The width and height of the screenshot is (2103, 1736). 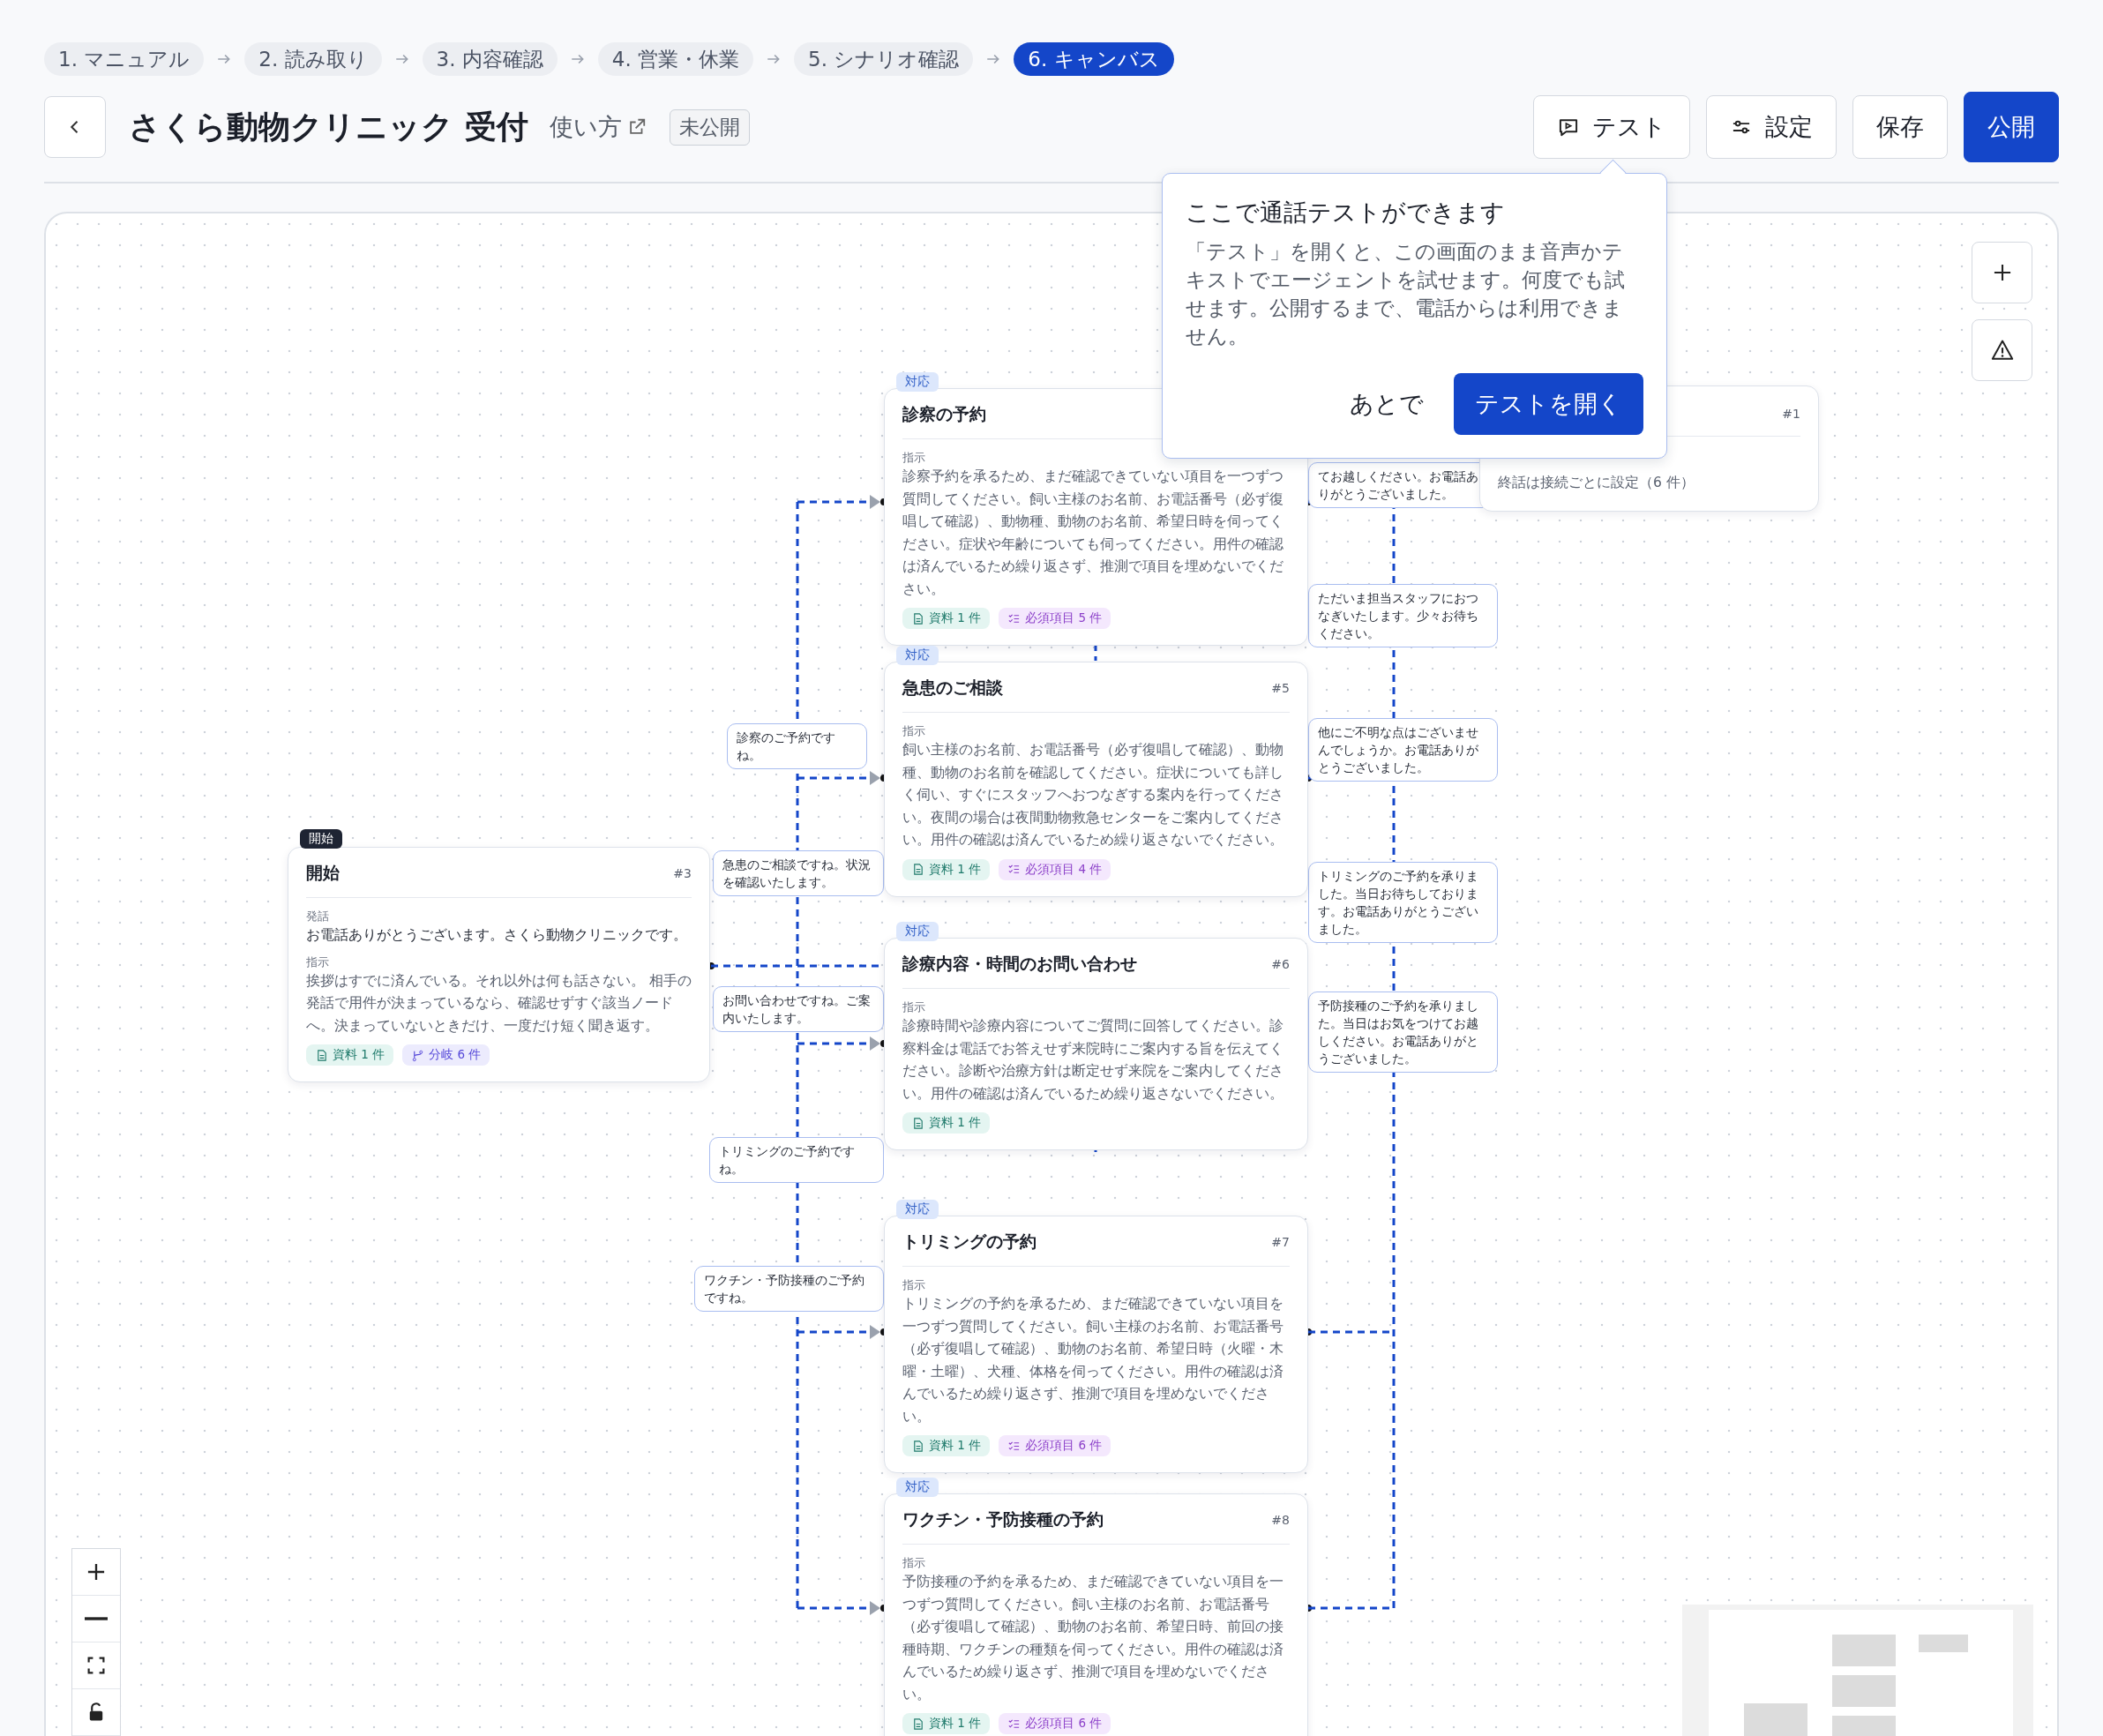 What do you see at coordinates (709, 127) in the screenshot?
I see `status-badge: 未公開` at bounding box center [709, 127].